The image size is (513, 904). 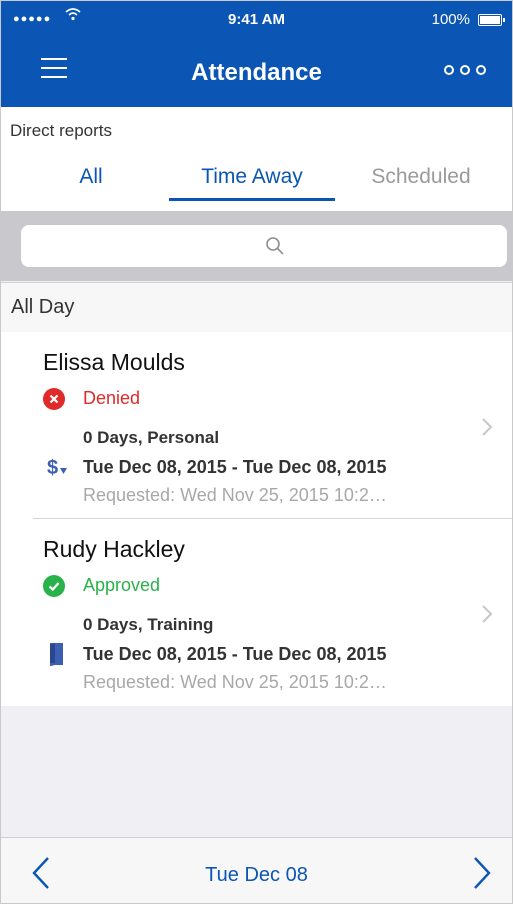 What do you see at coordinates (466, 72) in the screenshot?
I see `more-options-icon` at bounding box center [466, 72].